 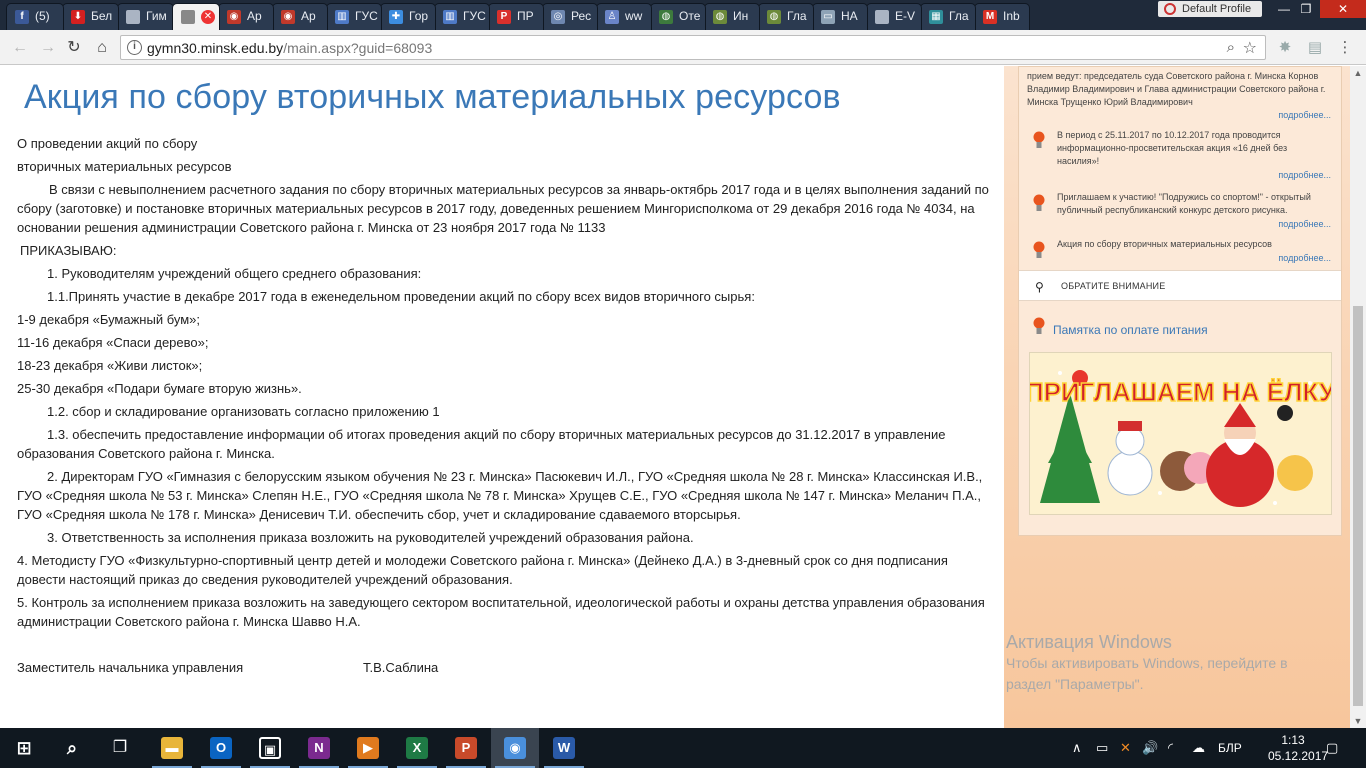 What do you see at coordinates (1285, 48) in the screenshot?
I see `extension-icon: ✸` at bounding box center [1285, 48].